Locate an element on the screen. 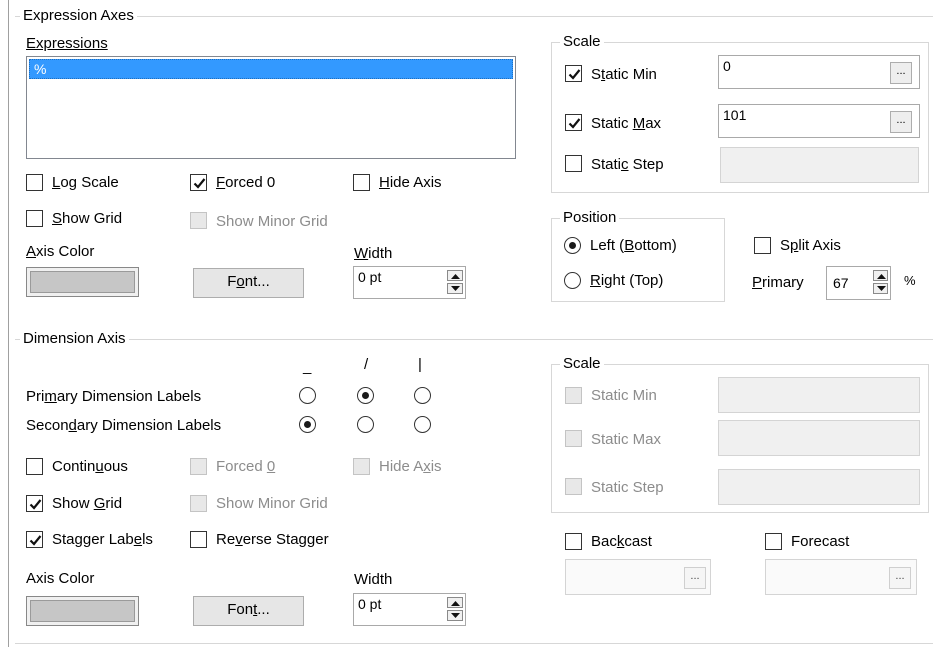 This screenshot has height=647, width=937. hide-axis-checkbox is located at coordinates (361, 182).